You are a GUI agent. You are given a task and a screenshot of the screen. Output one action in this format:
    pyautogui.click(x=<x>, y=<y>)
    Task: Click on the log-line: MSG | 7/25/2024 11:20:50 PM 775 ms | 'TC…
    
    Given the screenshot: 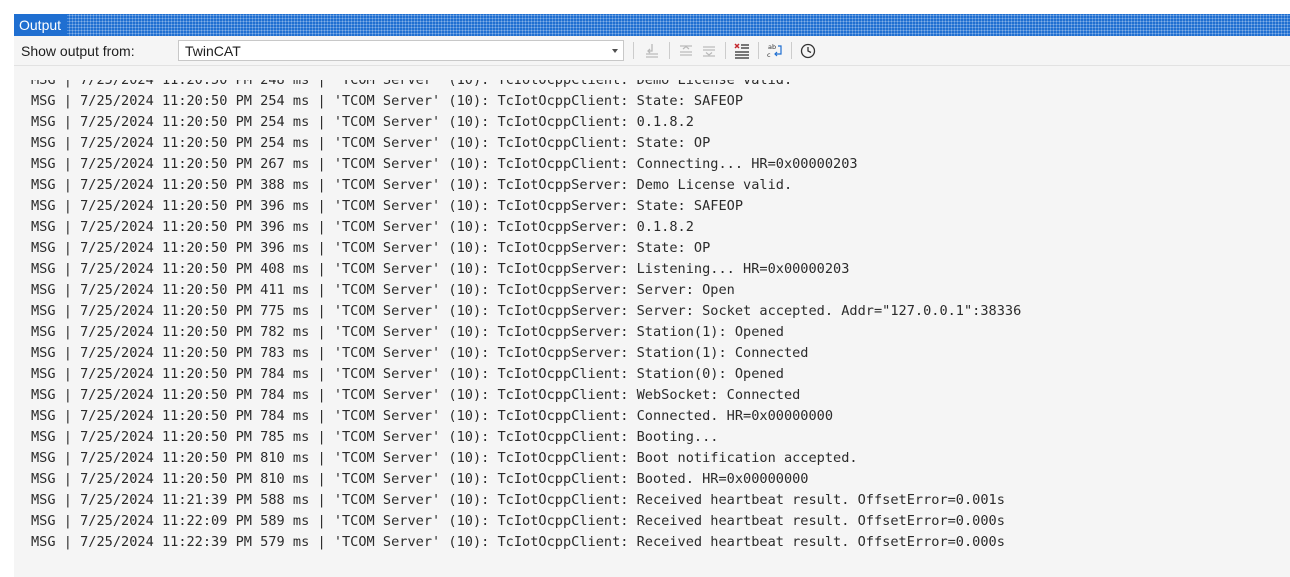 What is the action you would take?
    pyautogui.click(x=526, y=311)
    